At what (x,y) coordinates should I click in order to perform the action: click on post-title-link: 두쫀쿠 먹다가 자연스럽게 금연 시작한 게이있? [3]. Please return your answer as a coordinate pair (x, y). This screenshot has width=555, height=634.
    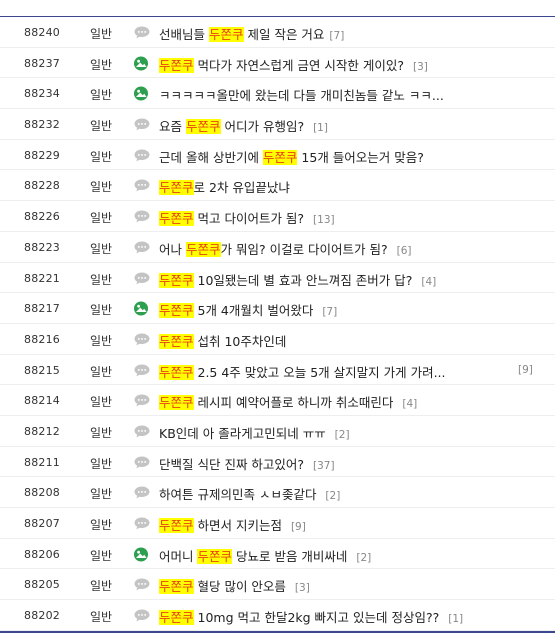
    Looking at the image, I should click on (293, 64).